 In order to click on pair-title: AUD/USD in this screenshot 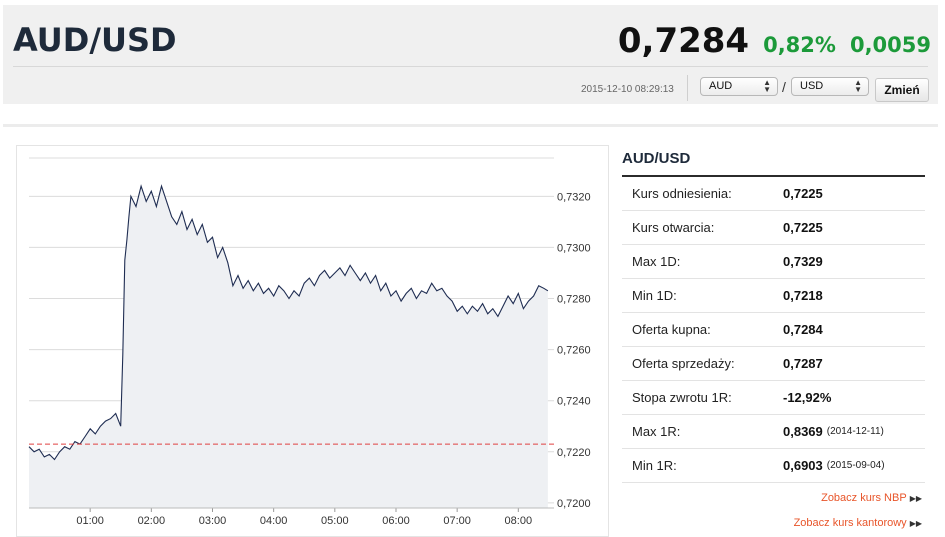, I will do `click(95, 40)`.